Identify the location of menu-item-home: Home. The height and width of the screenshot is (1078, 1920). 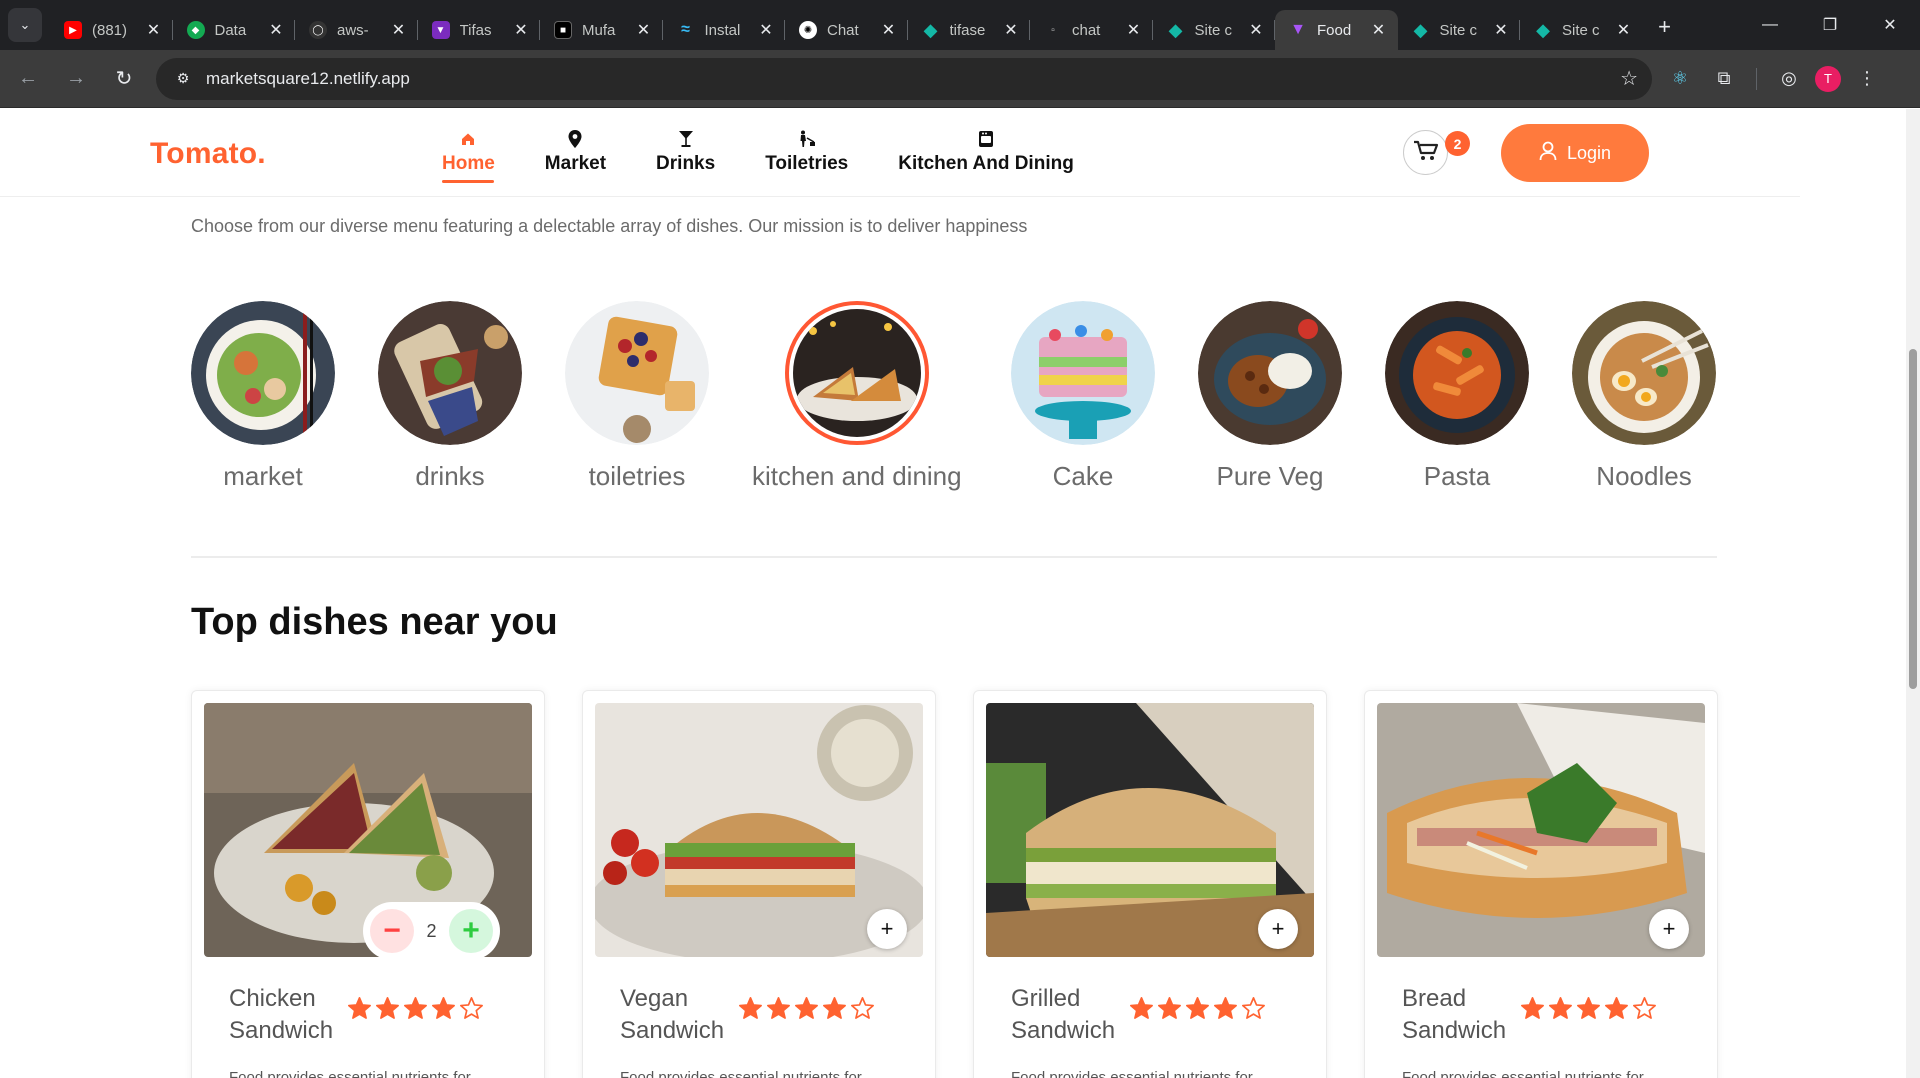
(468, 156).